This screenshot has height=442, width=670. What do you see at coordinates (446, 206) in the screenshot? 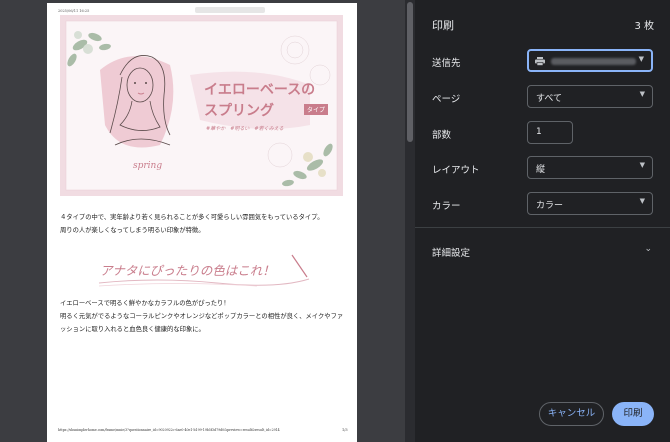
I see `color-label: カラー` at bounding box center [446, 206].